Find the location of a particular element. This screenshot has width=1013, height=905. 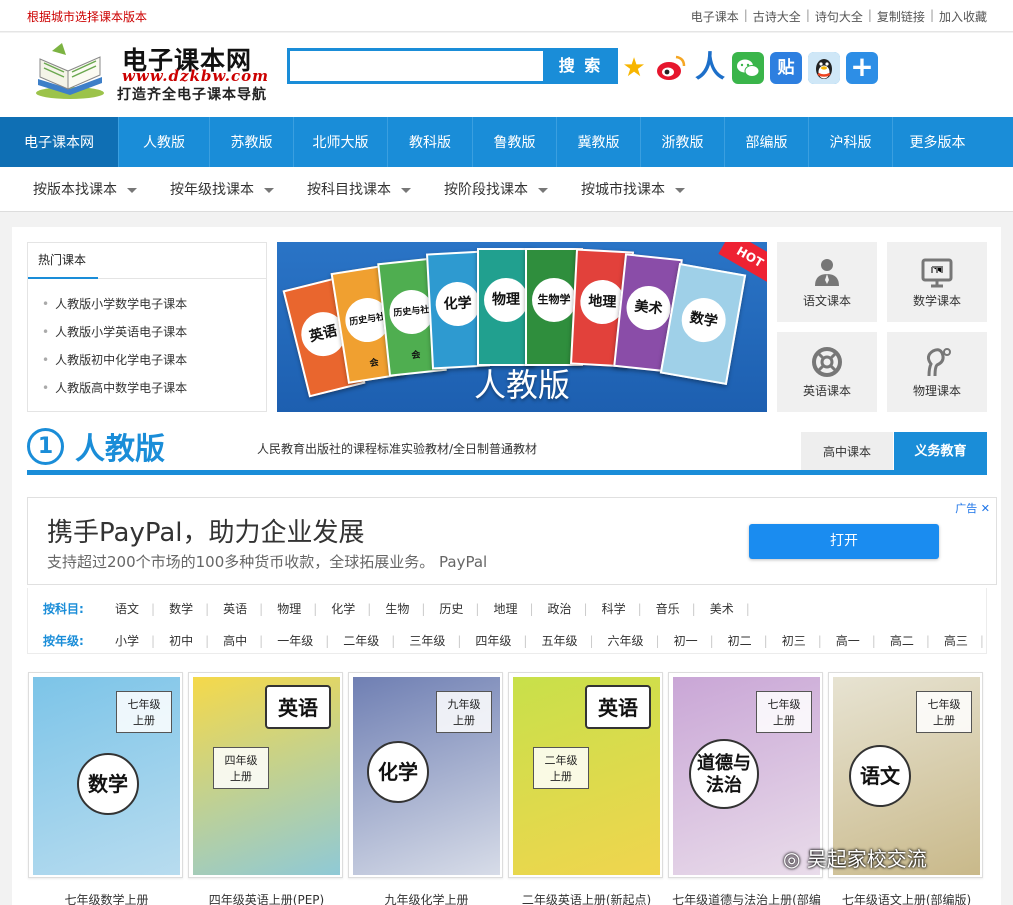

book-card: 二年级 上册 英语 二年级英语上册(新起点) is located at coordinates (585, 788).